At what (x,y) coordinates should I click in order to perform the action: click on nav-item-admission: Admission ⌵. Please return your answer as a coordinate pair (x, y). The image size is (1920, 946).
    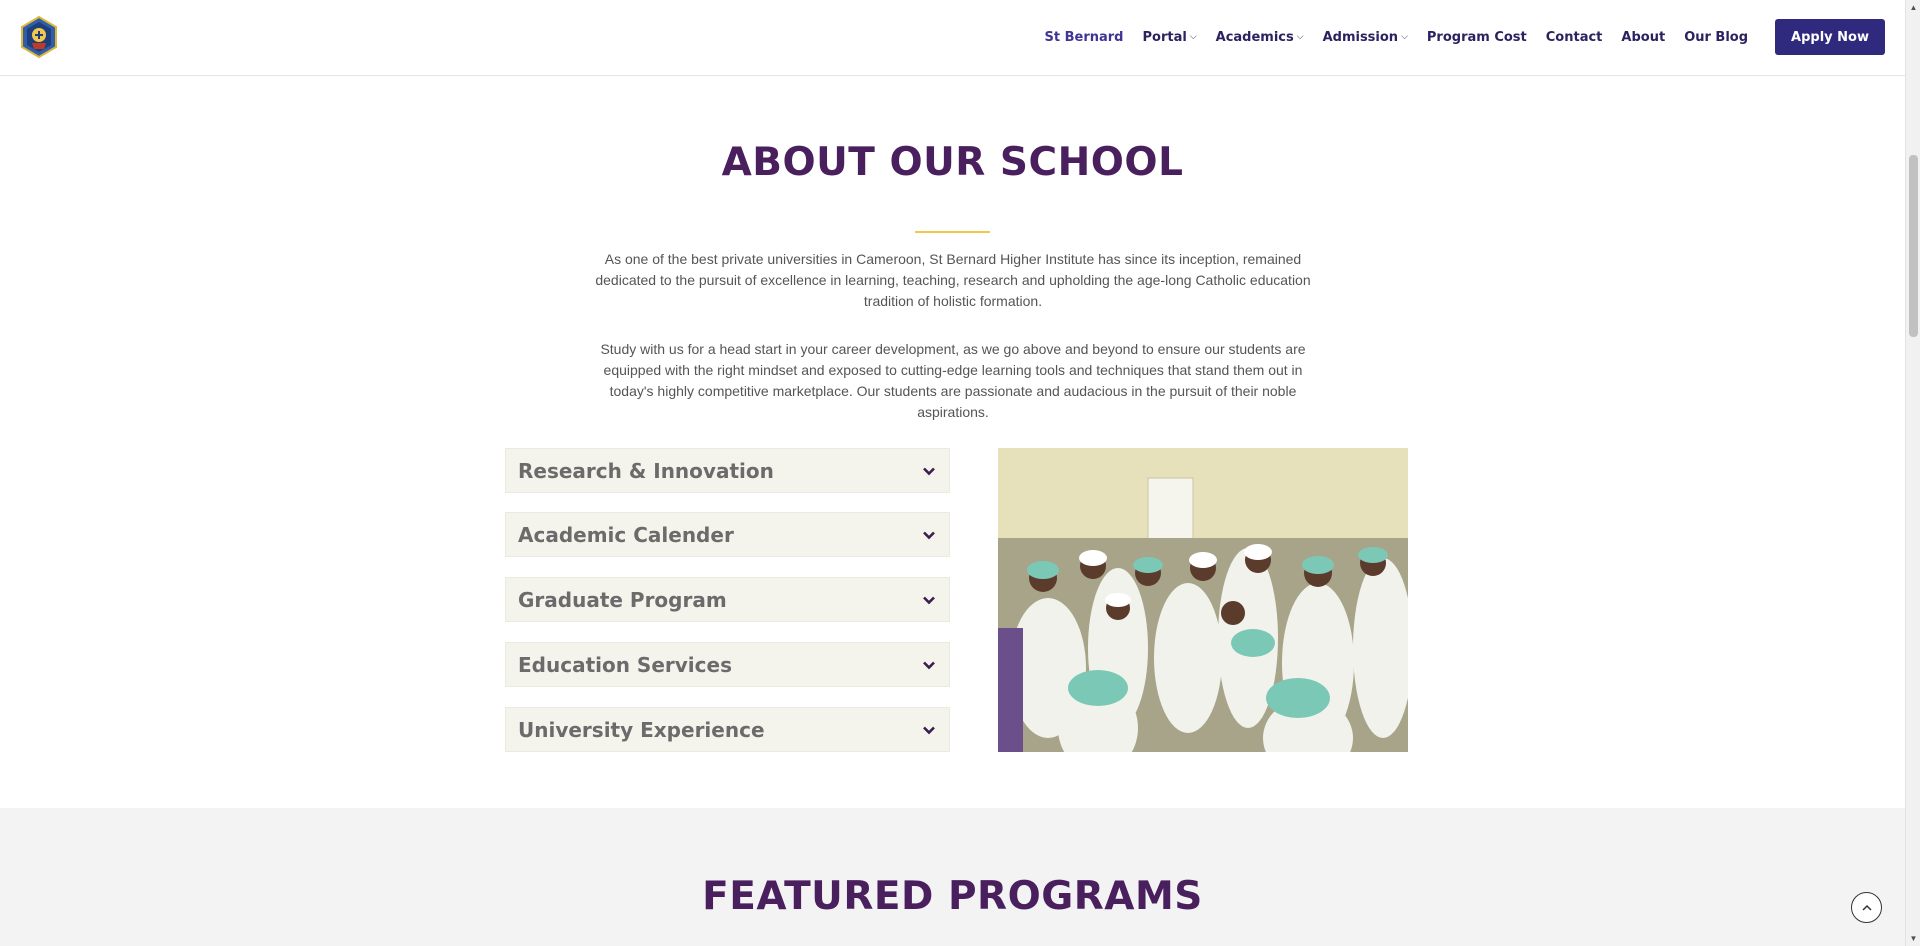
    Looking at the image, I should click on (1365, 37).